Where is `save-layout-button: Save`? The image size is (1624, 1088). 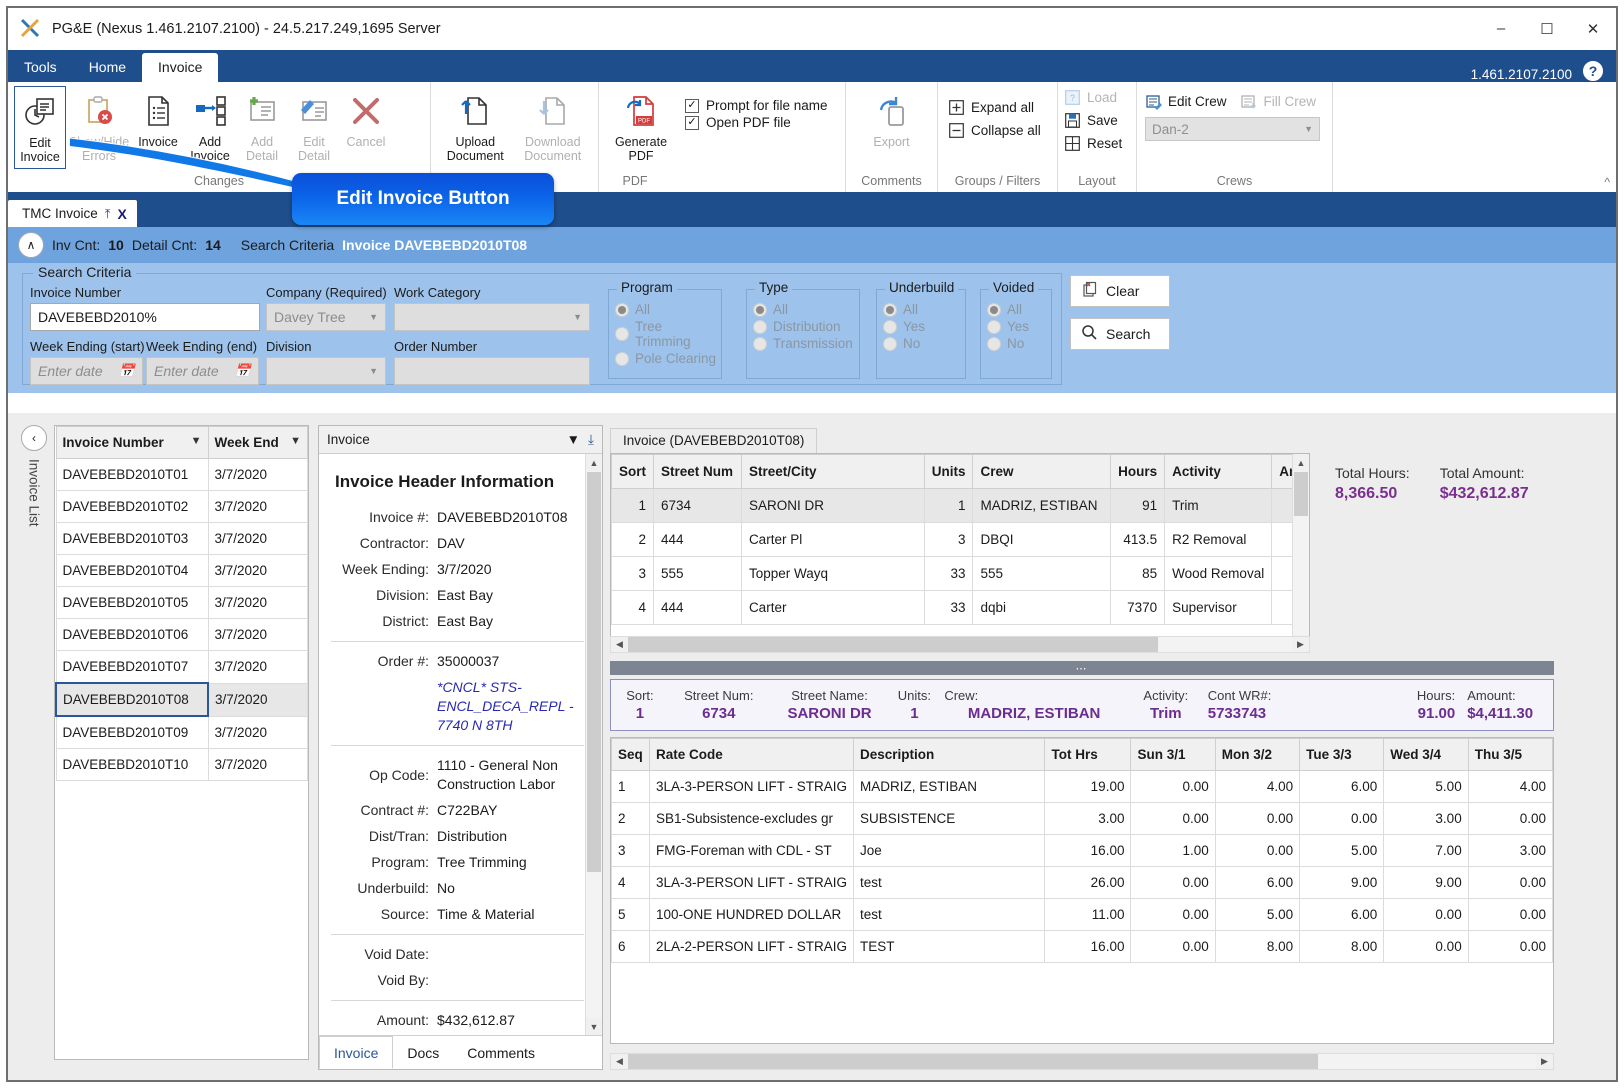
save-layout-button: Save is located at coordinates (1091, 120).